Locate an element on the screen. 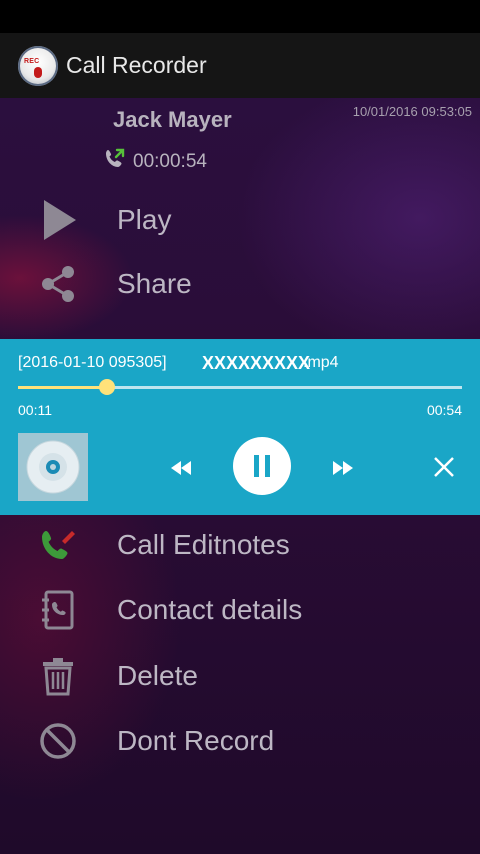 Image resolution: width=480 pixels, height=854 pixels. menu-item-call-editnotes: Call Editnotes is located at coordinates (240, 545).